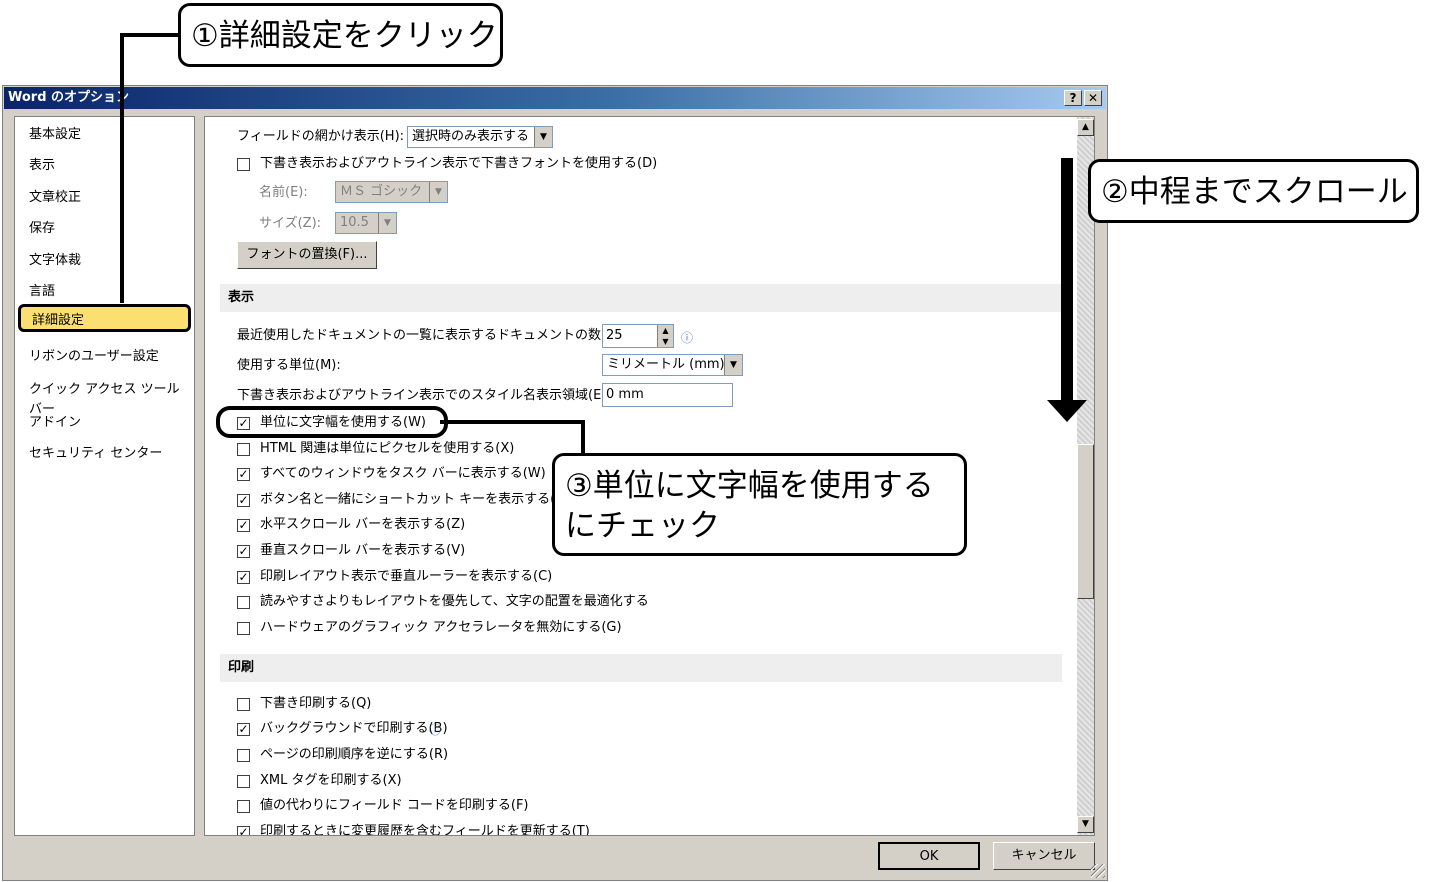 Image resolution: width=1434 pixels, height=882 pixels. What do you see at coordinates (667, 395) in the screenshot?
I see `style-area-input: 0 mm` at bounding box center [667, 395].